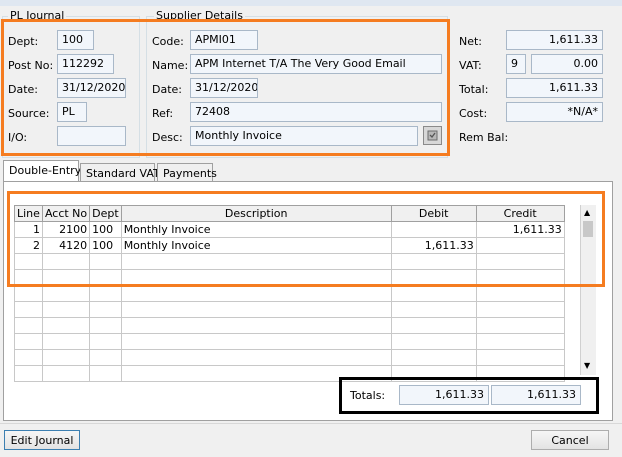 The image size is (622, 457). I want to click on cost-field: *N/A*, so click(554, 112).